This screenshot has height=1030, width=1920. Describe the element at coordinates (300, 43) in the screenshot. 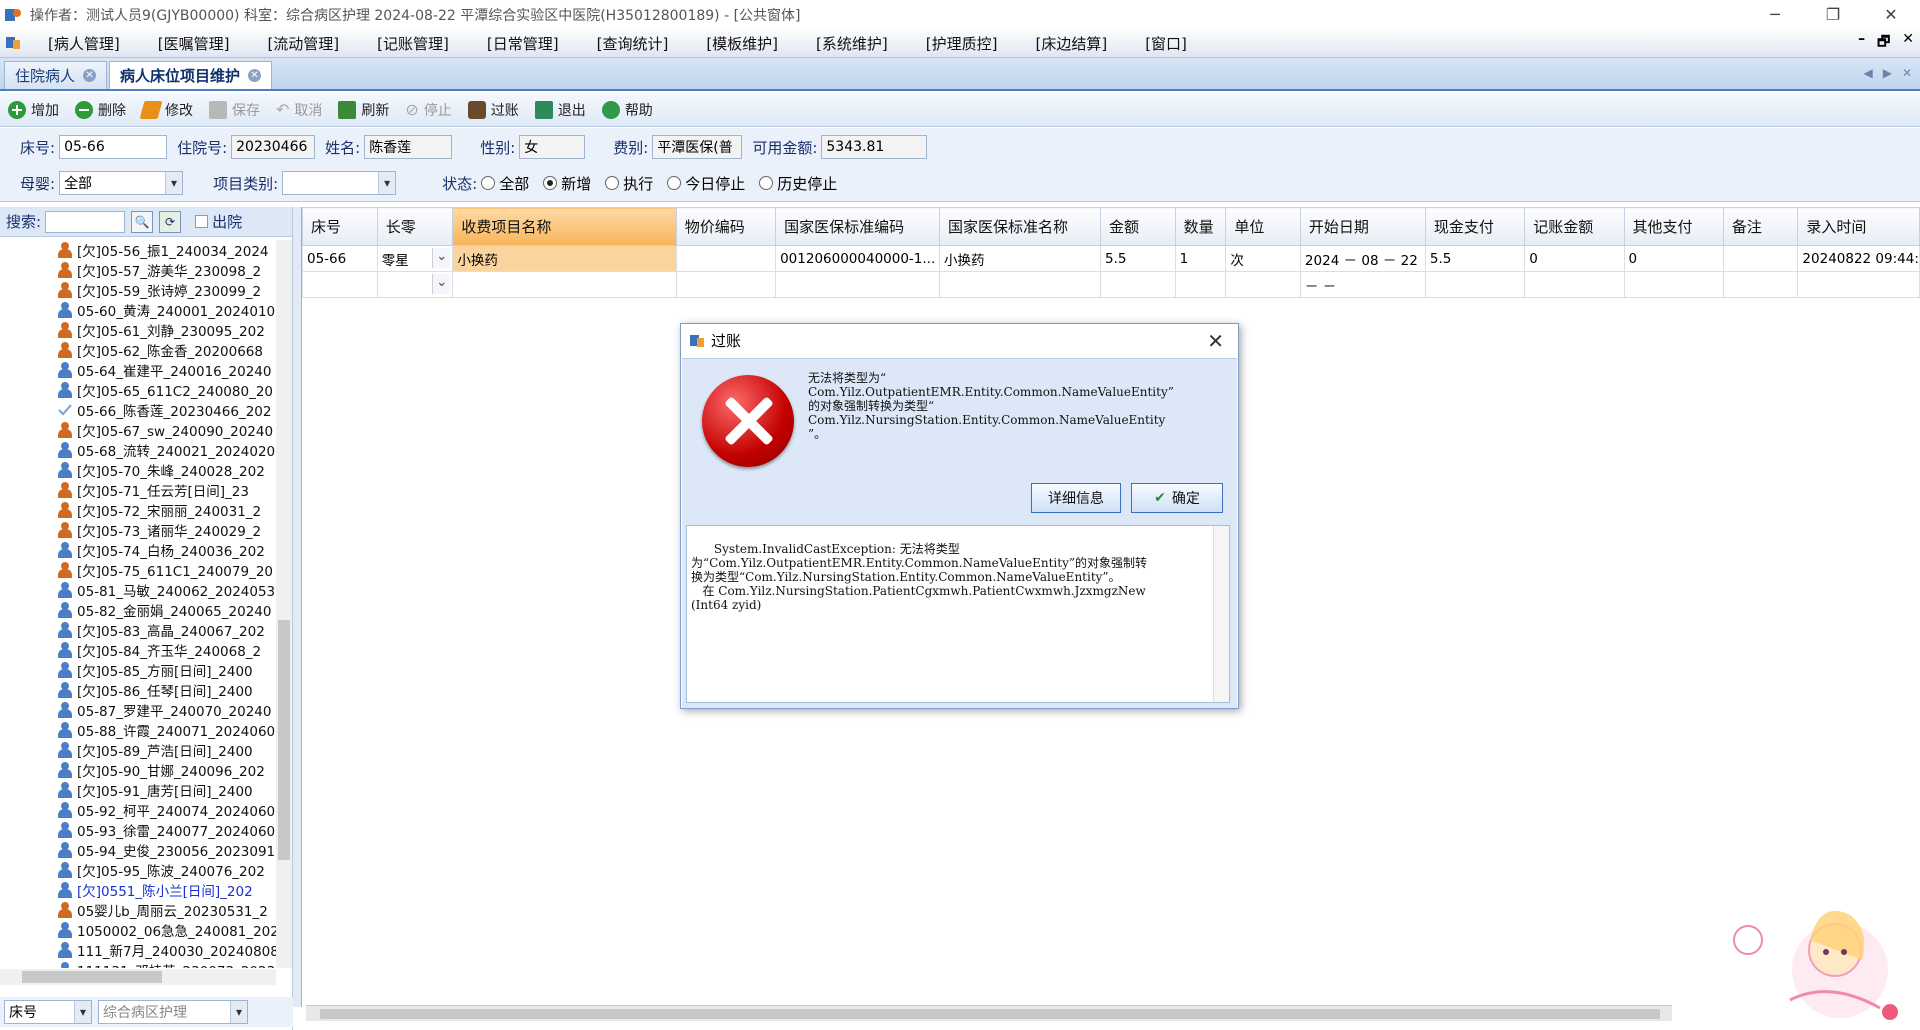

I see `menu-flow: [流动管理]` at that location.